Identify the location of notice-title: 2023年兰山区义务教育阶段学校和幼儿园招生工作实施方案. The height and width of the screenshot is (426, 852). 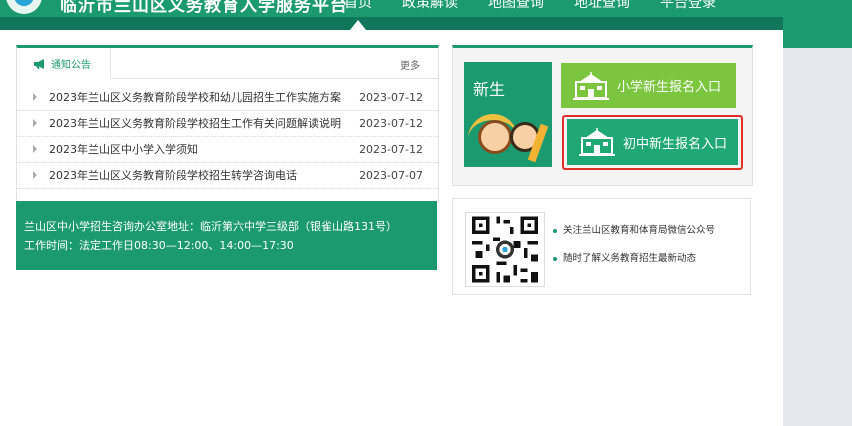
(195, 97).